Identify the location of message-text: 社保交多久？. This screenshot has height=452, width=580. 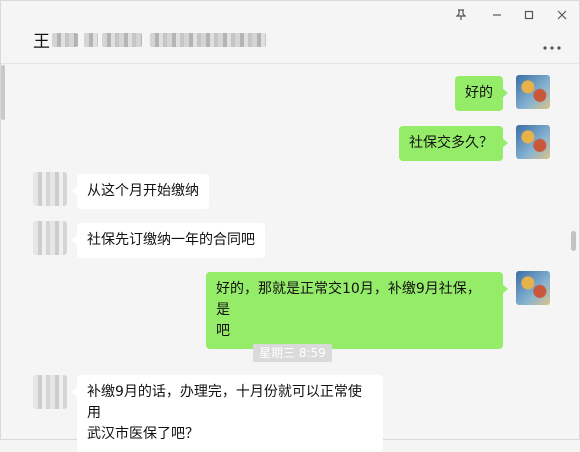
(451, 143).